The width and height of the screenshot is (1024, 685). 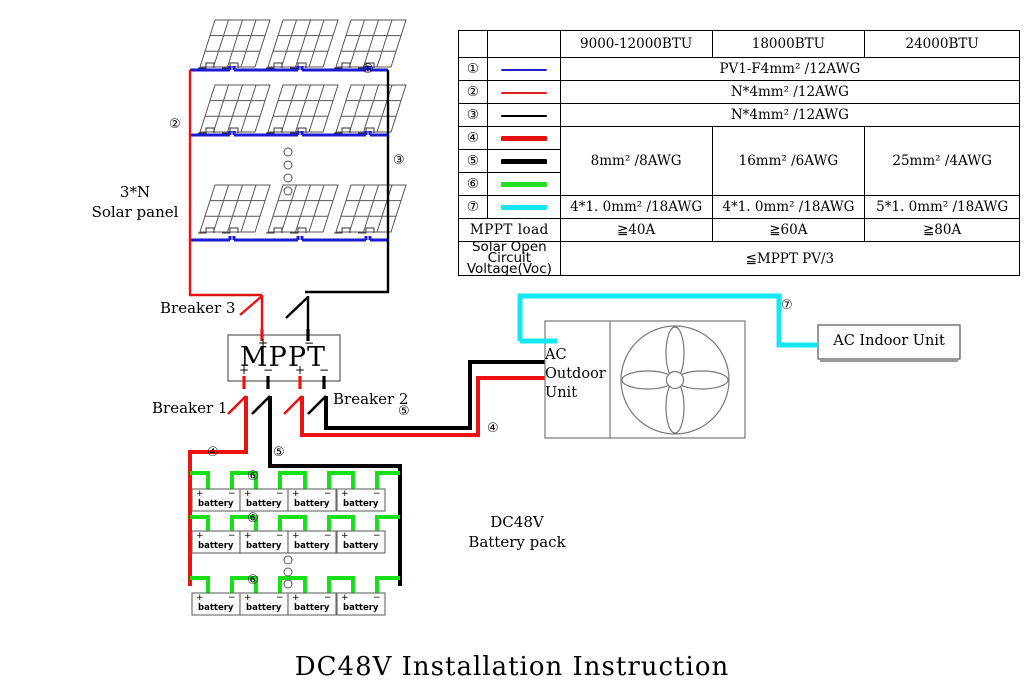 I want to click on header-btu-9000-12000: 9000-12000BTU, so click(x=636, y=44).